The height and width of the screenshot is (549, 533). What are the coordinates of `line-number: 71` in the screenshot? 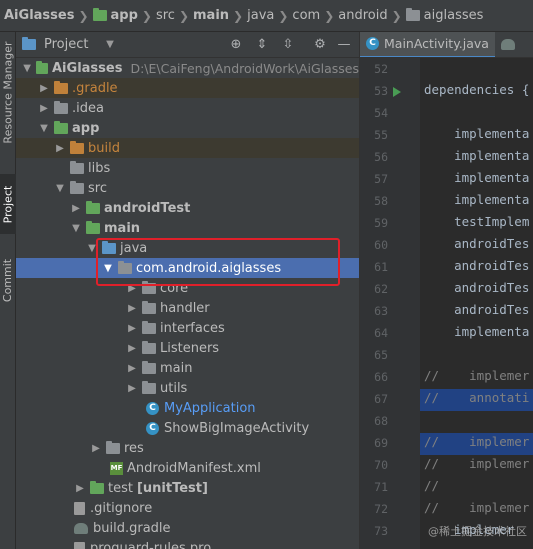 It's located at (381, 487).